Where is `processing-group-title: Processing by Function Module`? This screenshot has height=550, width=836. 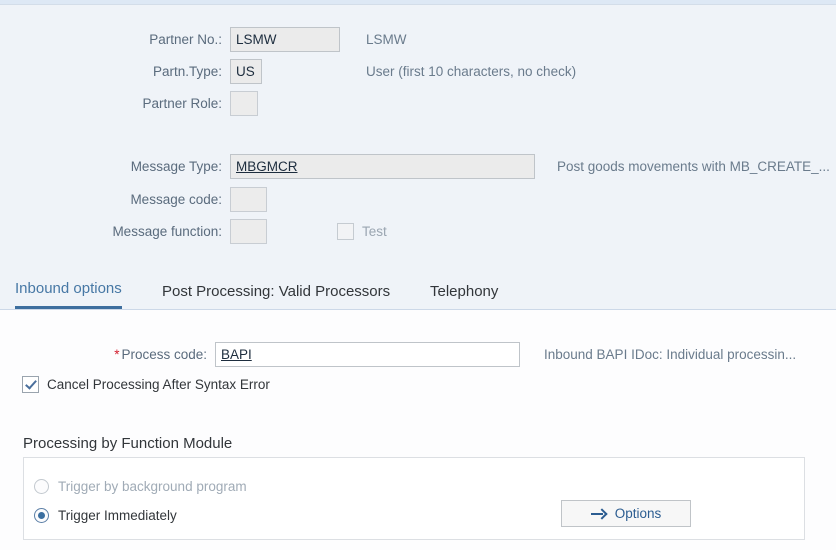 processing-group-title: Processing by Function Module is located at coordinates (128, 443).